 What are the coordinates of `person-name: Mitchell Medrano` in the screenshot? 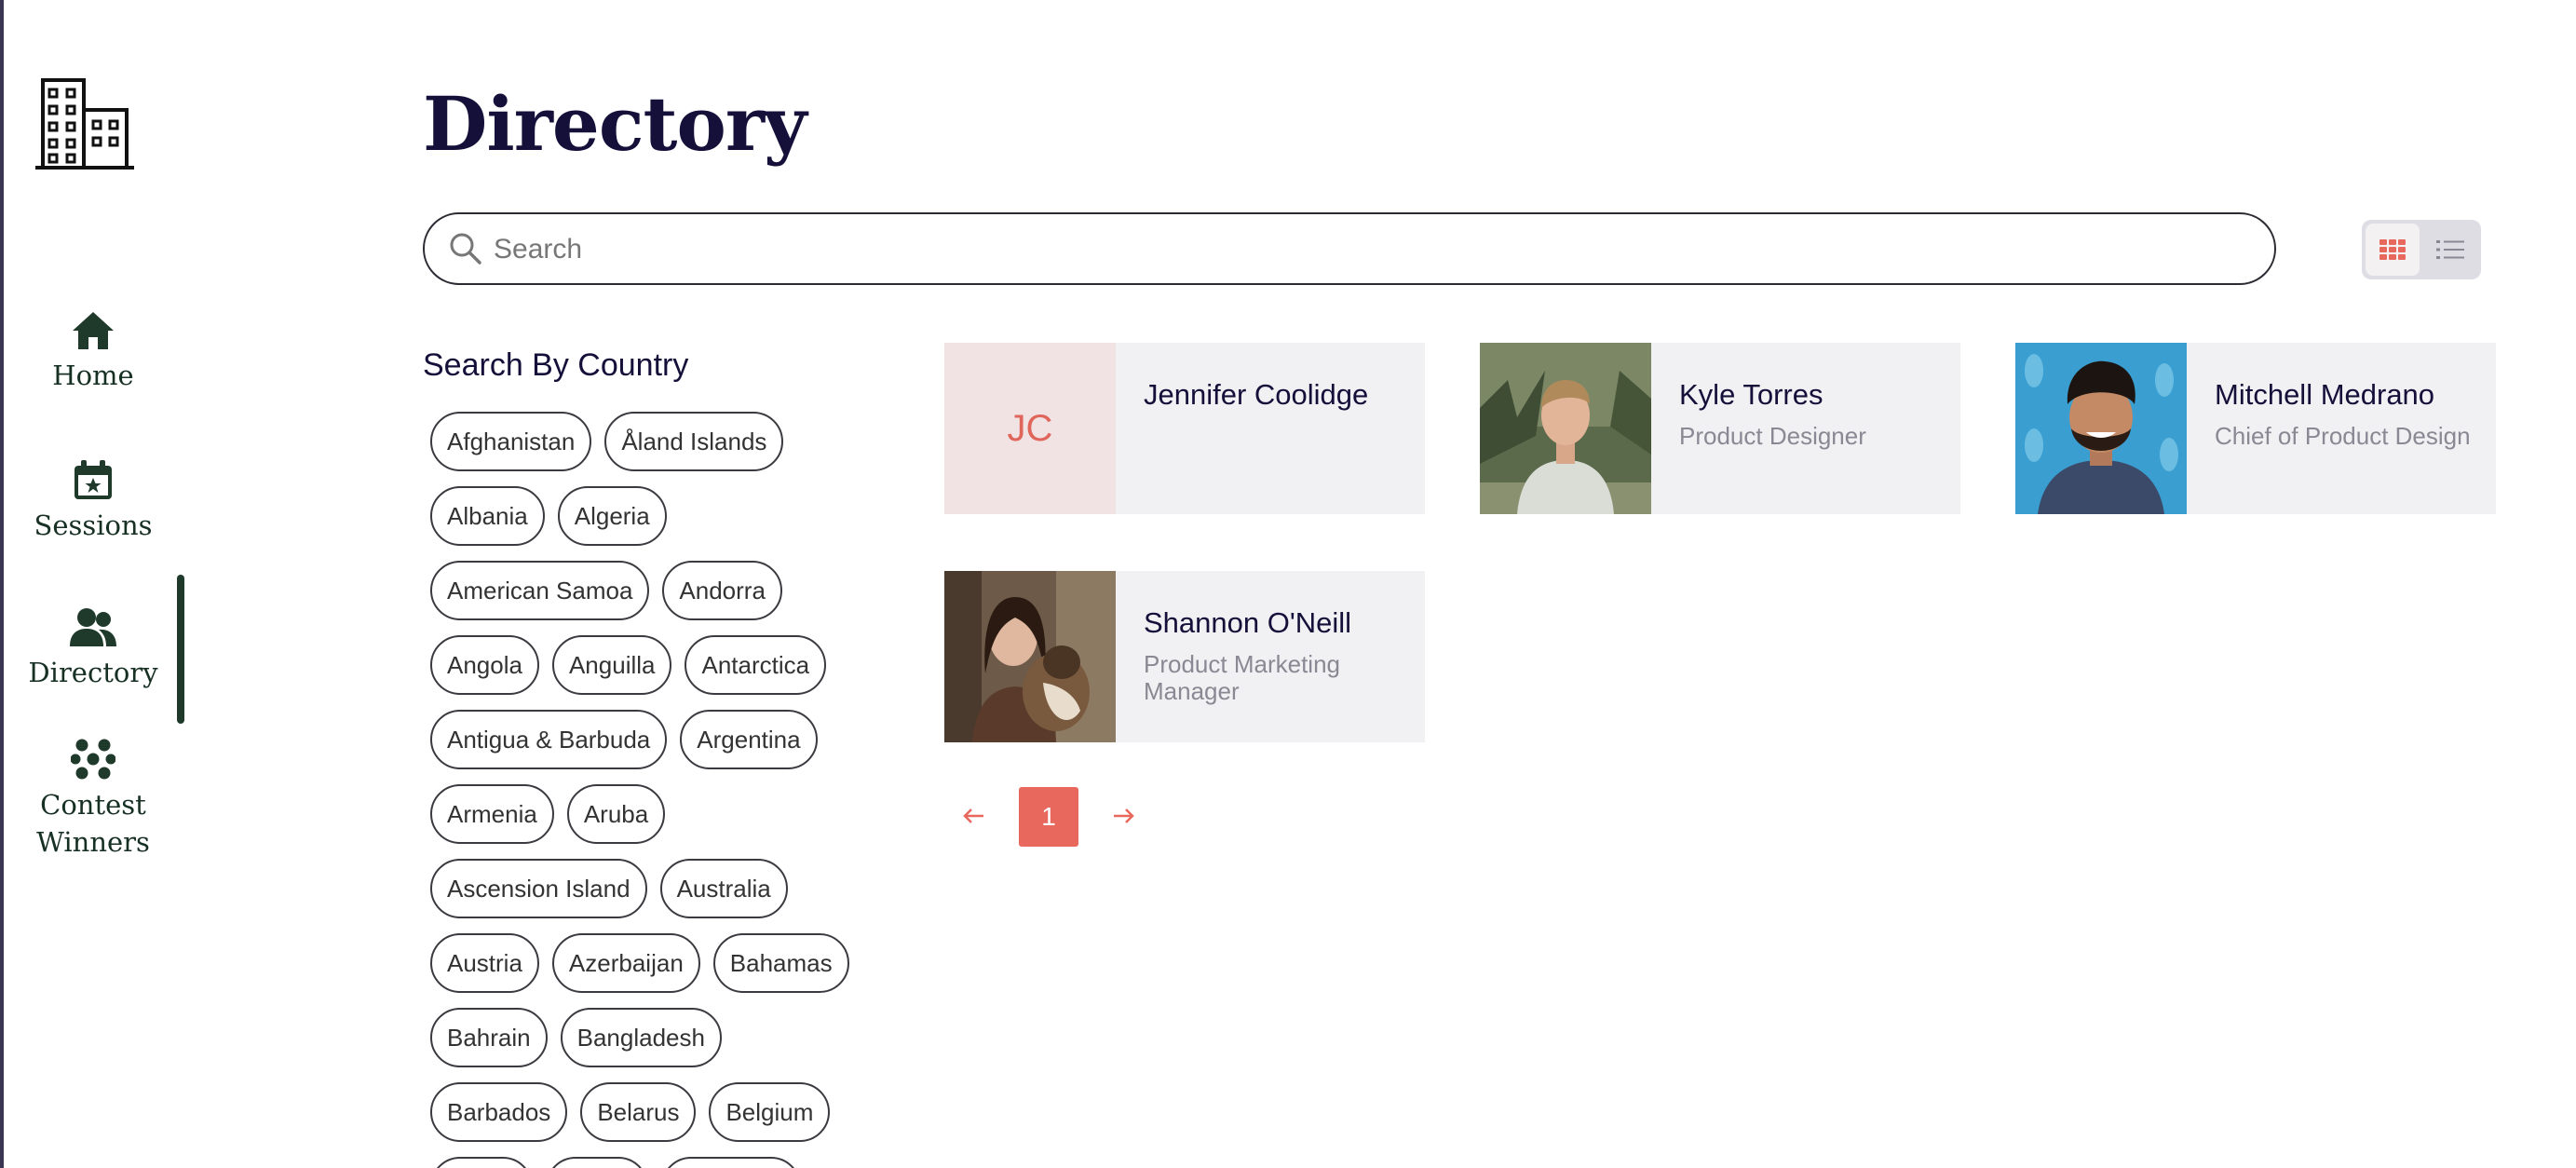 It's located at (2325, 394).